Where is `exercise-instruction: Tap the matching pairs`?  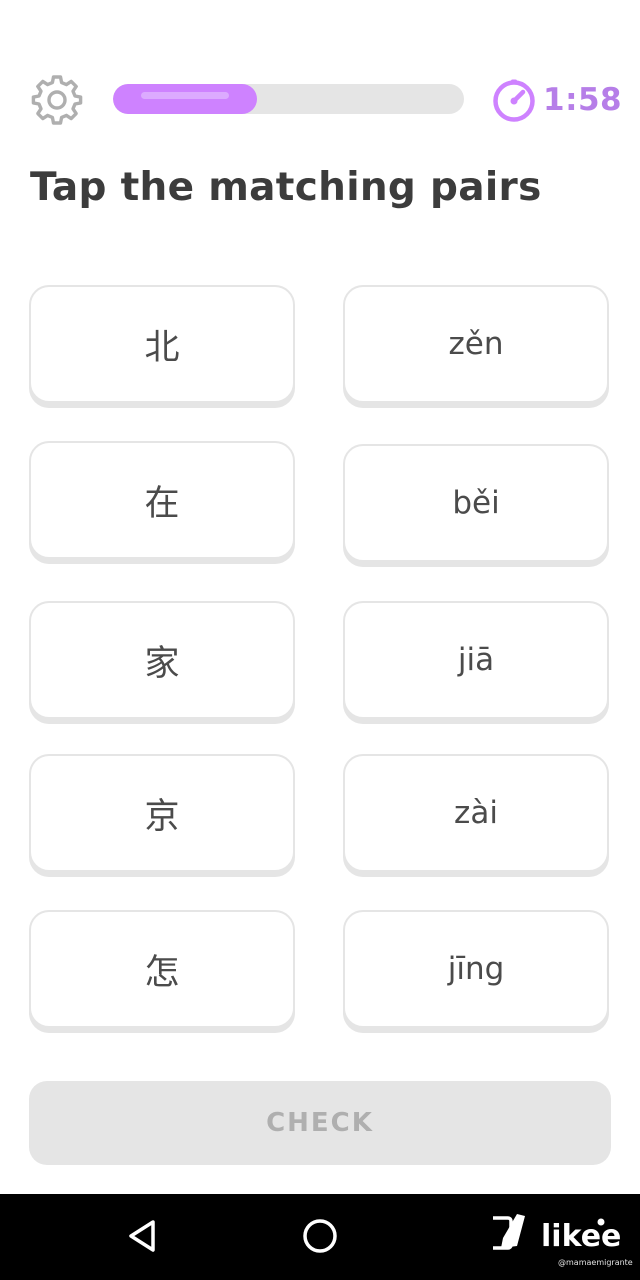 exercise-instruction: Tap the matching pairs is located at coordinates (286, 187).